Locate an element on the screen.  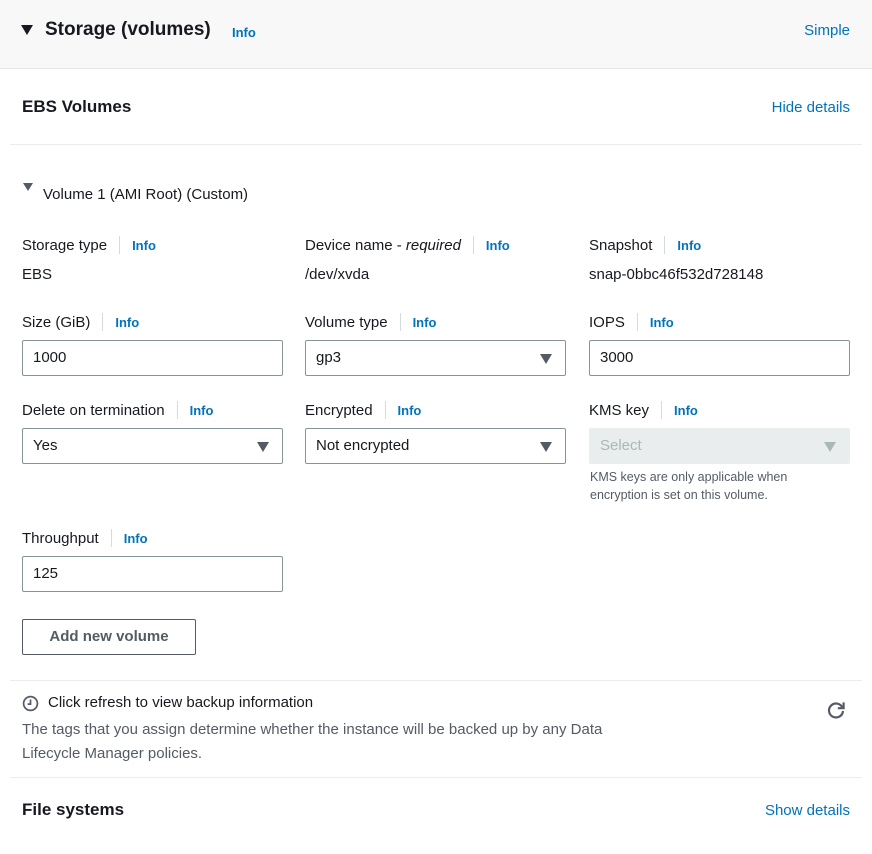
snapshot-label: Snapshot Info is located at coordinates (645, 245).